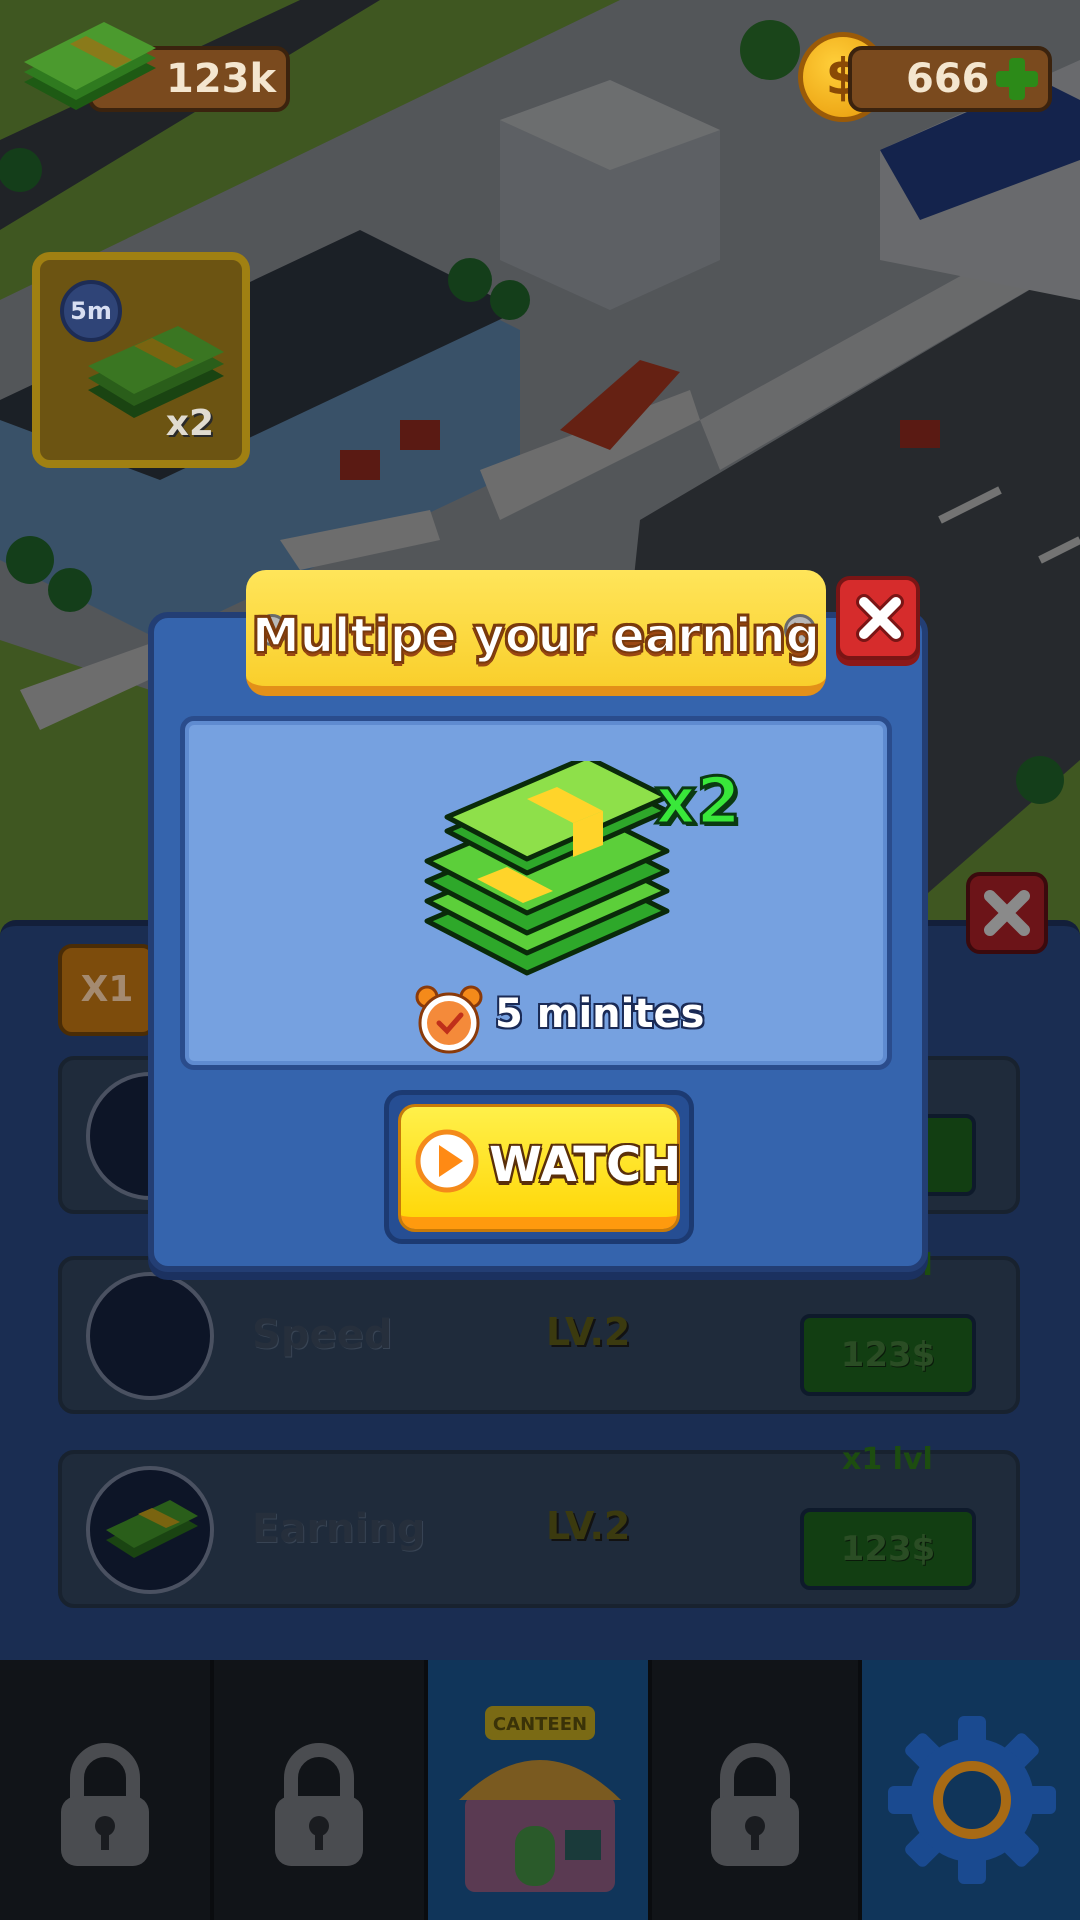 The height and width of the screenshot is (1920, 1080). Describe the element at coordinates (150, 1336) in the screenshot. I see `speed-icon-slot` at that location.